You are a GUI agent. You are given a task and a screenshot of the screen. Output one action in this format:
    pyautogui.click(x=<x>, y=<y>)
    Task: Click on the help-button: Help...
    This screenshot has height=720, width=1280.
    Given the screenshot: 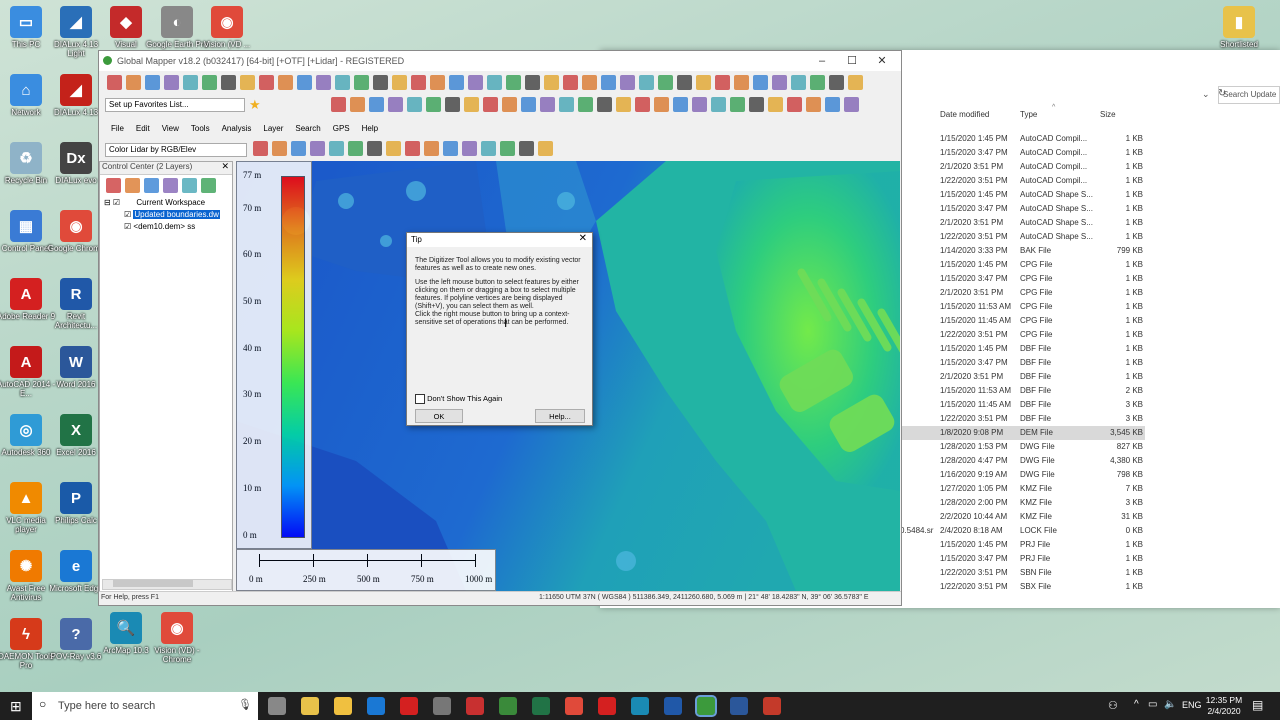 What is the action you would take?
    pyautogui.click(x=560, y=416)
    